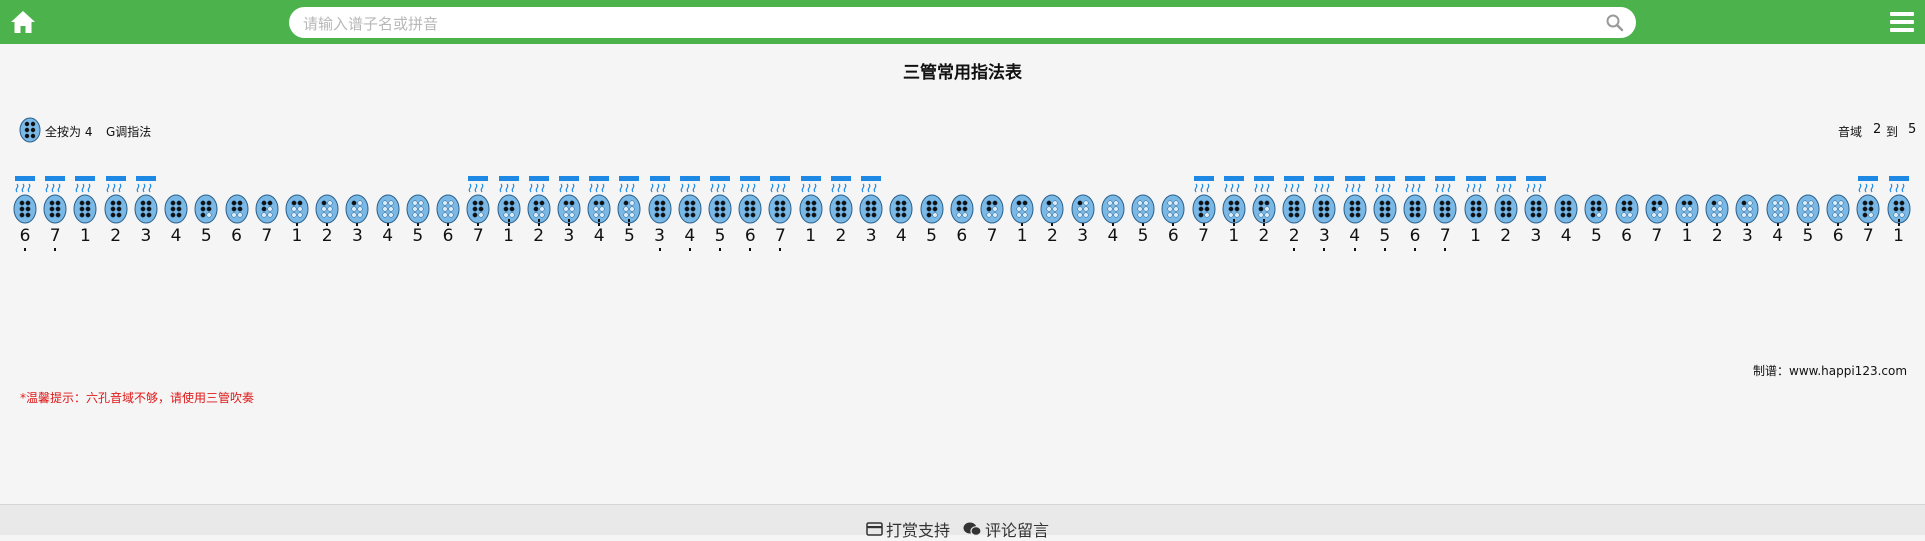 The image size is (1925, 541). Describe the element at coordinates (1017, 530) in the screenshot. I see `comment-label: 评论留言` at that location.